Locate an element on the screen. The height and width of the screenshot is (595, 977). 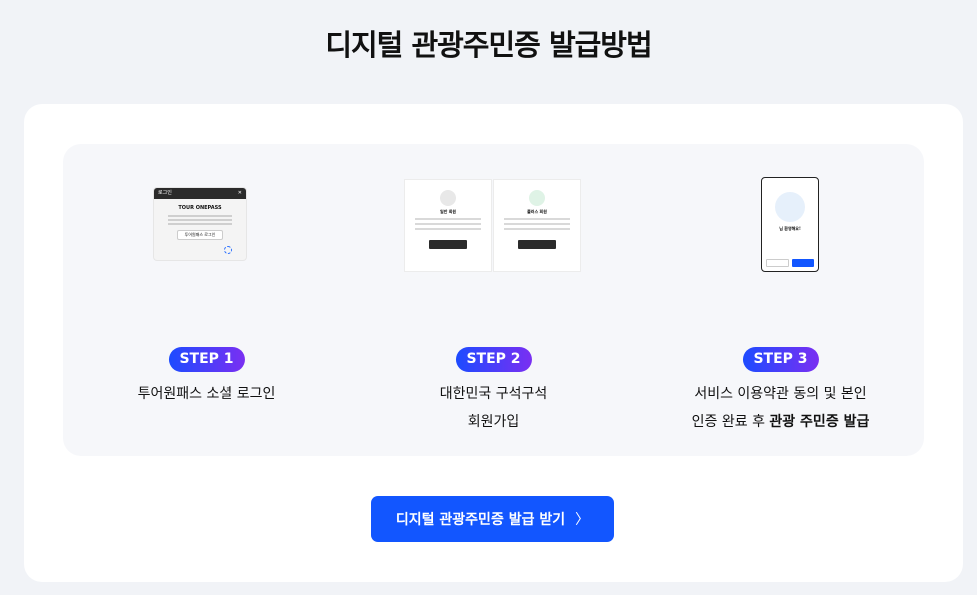
user-plus-icon is located at coordinates (537, 198).